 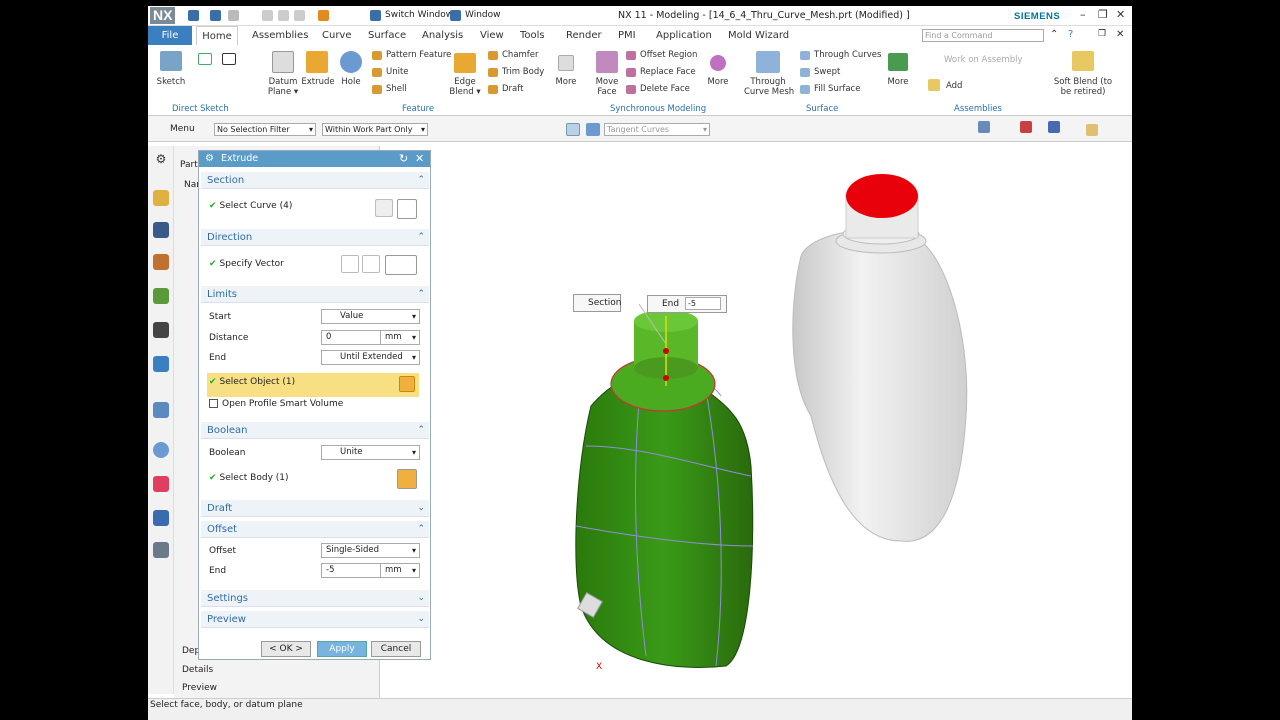 I want to click on delete-face-icon, so click(x=631, y=89).